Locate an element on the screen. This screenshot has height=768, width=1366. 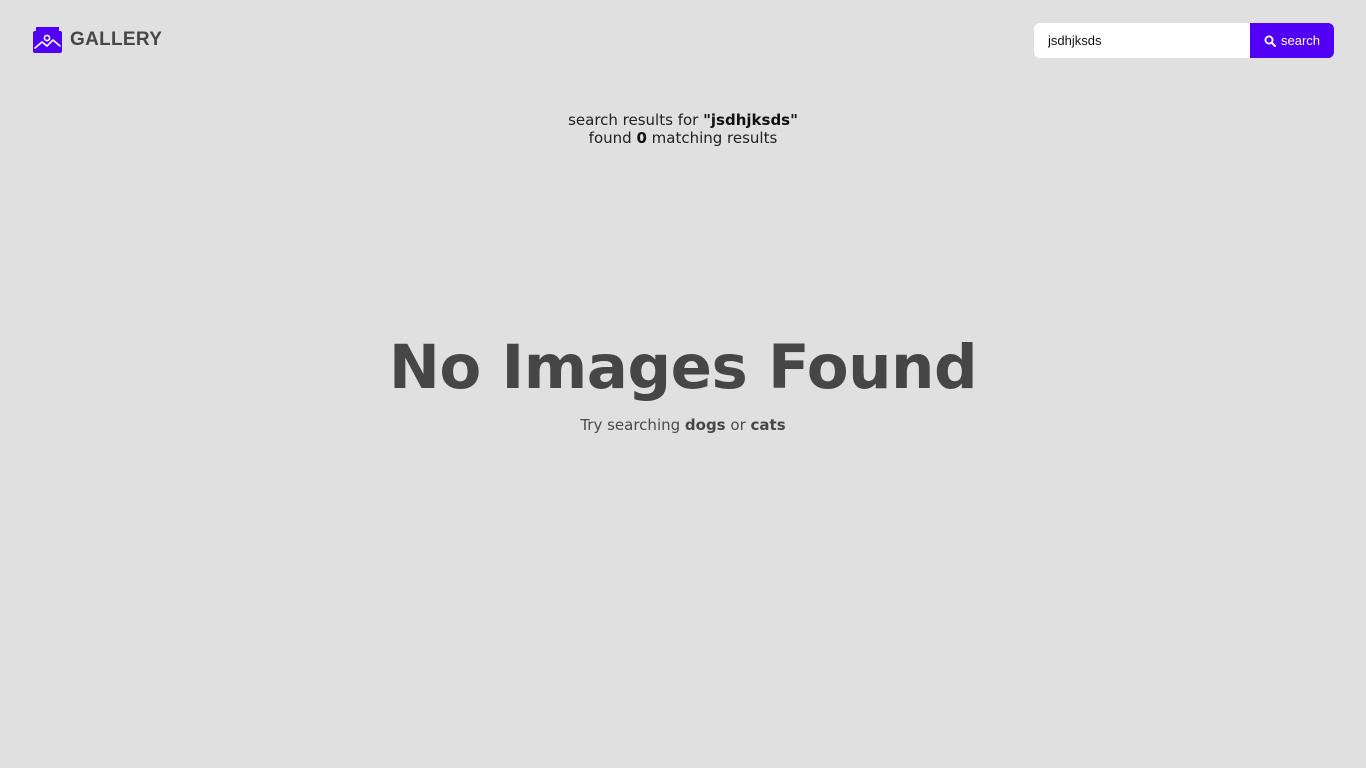
gallery-image-icon is located at coordinates (47, 40).